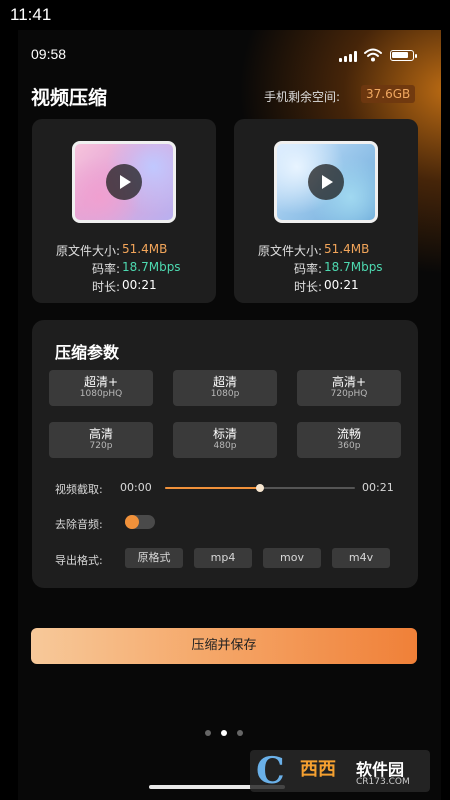 This screenshot has width=450, height=800. Describe the element at coordinates (49, 54) in the screenshot. I see `status-time: 09:58` at that location.